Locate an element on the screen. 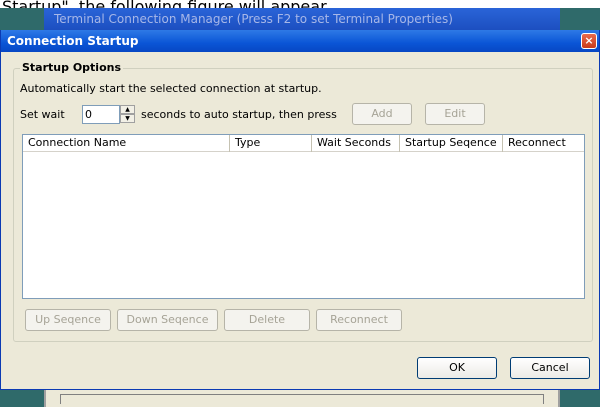 The height and width of the screenshot is (407, 600). ok-button: OK is located at coordinates (457, 368).